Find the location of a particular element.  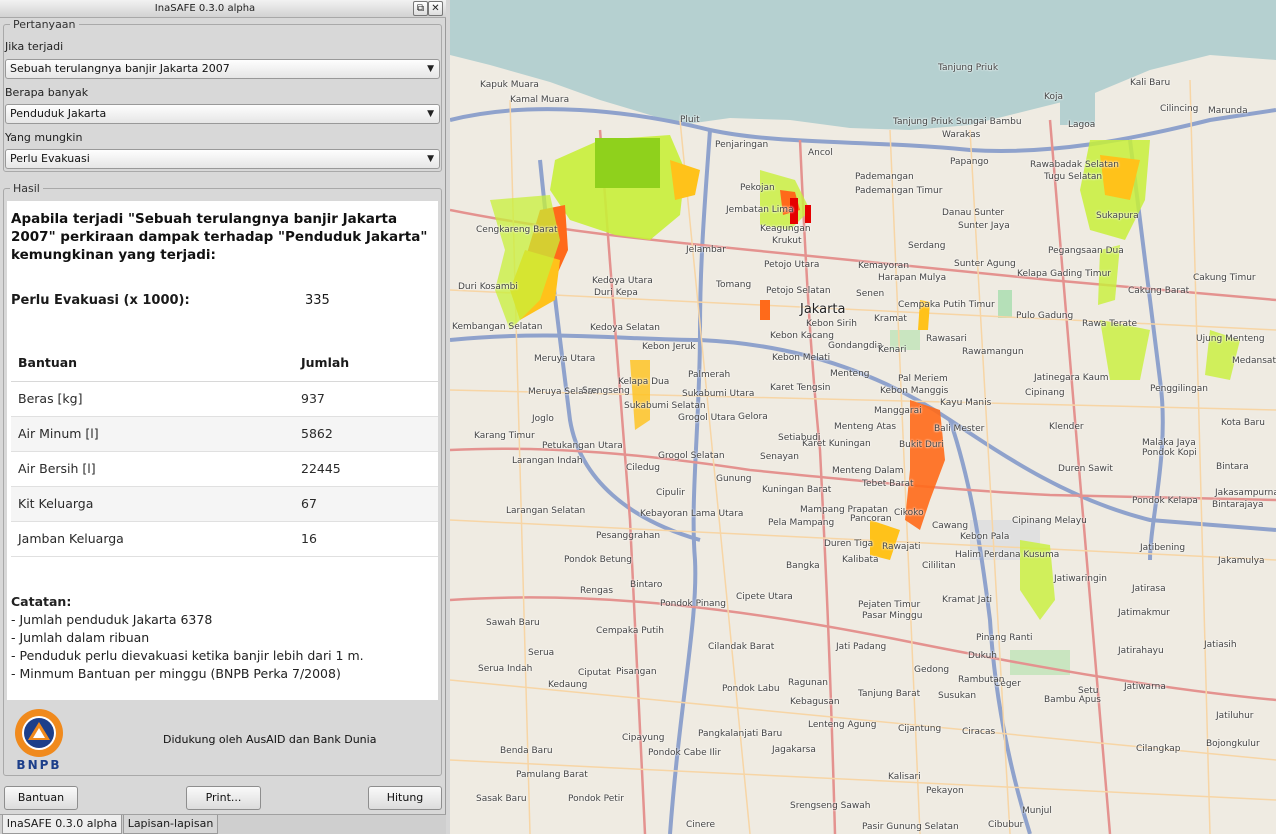

map-label: Warakas is located at coordinates (961, 135).